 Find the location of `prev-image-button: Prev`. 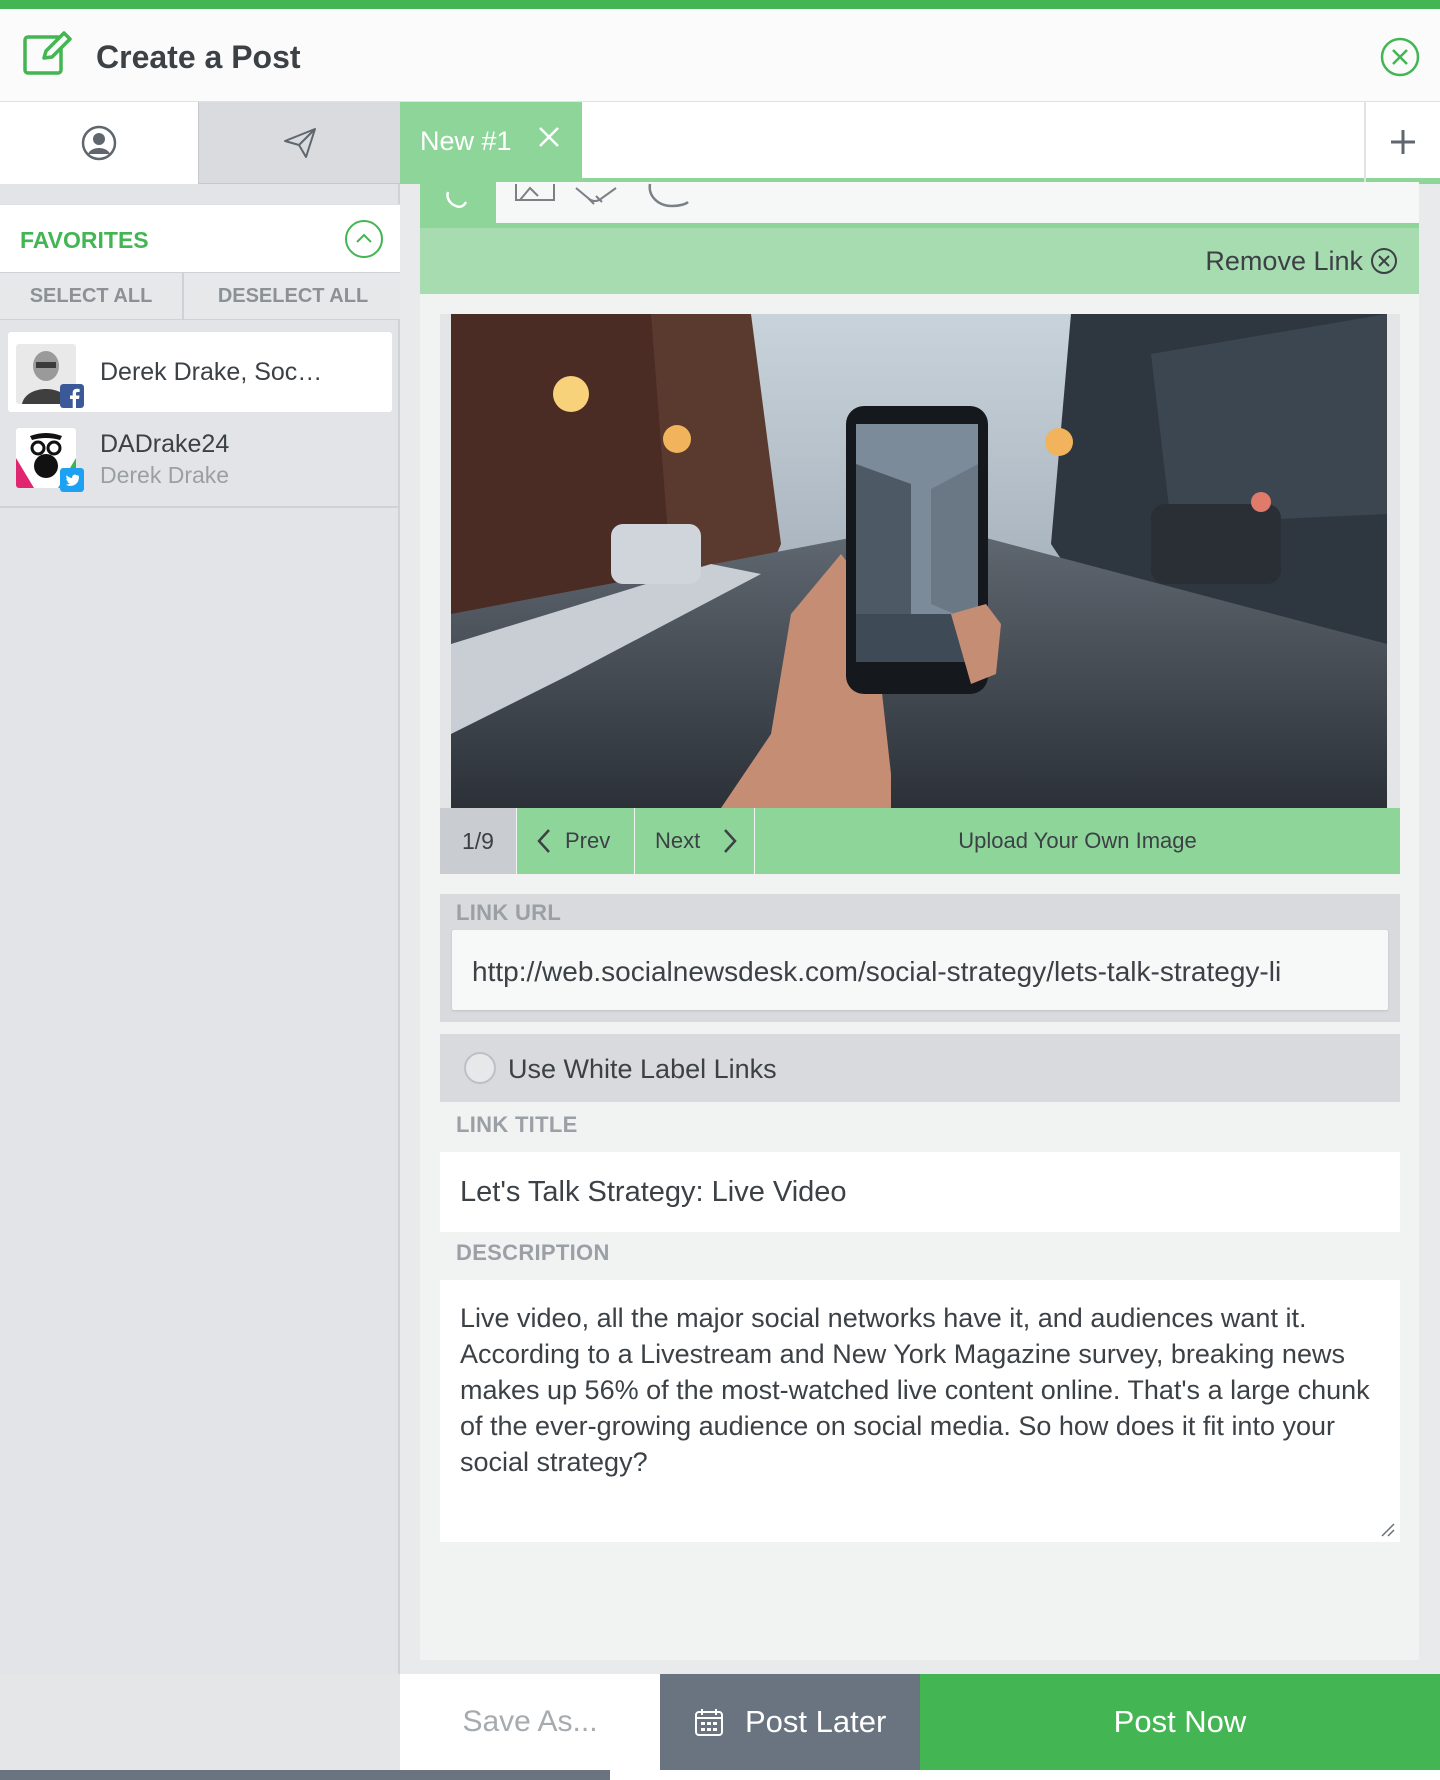

prev-image-button: Prev is located at coordinates (575, 841).